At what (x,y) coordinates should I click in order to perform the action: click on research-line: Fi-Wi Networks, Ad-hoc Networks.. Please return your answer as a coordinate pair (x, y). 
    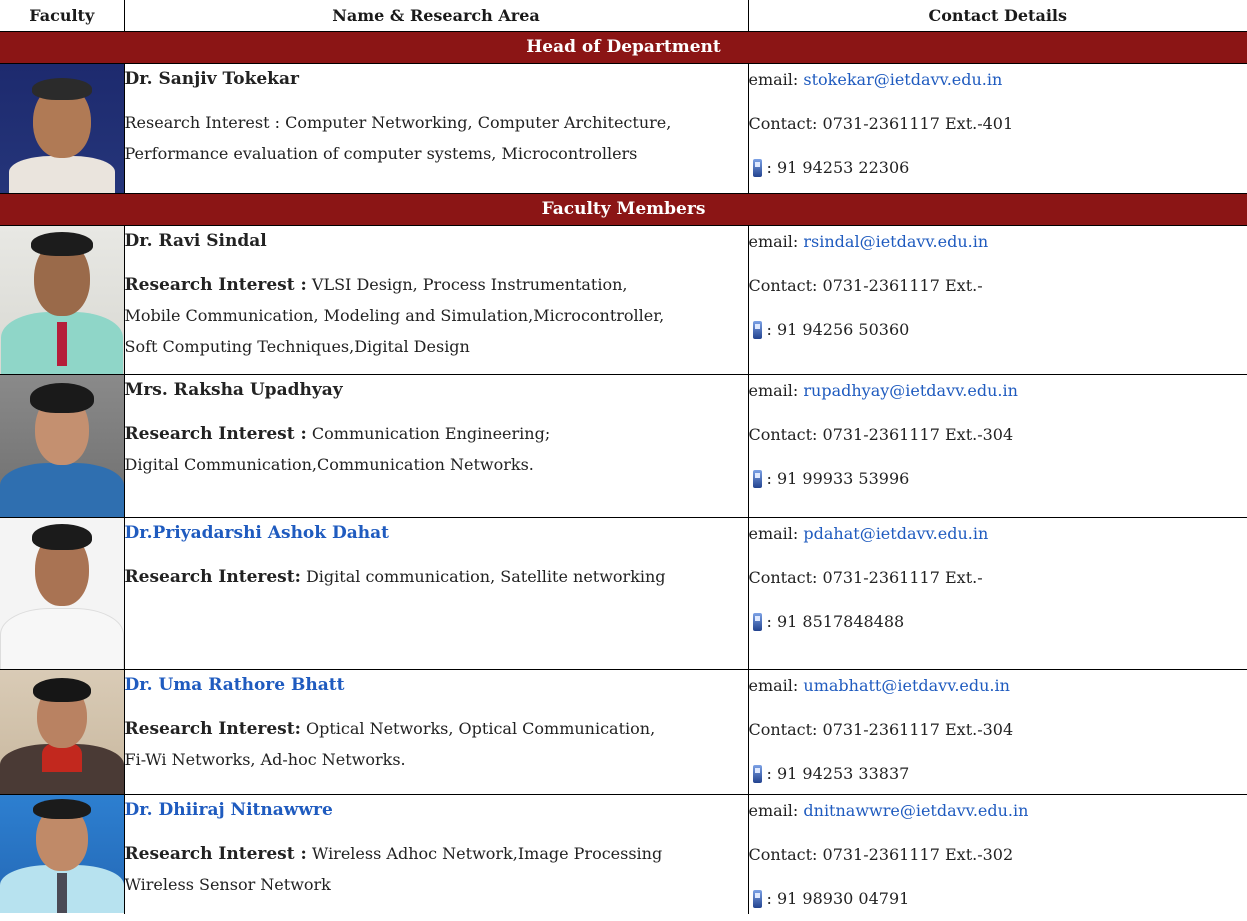
    Looking at the image, I should click on (265, 759).